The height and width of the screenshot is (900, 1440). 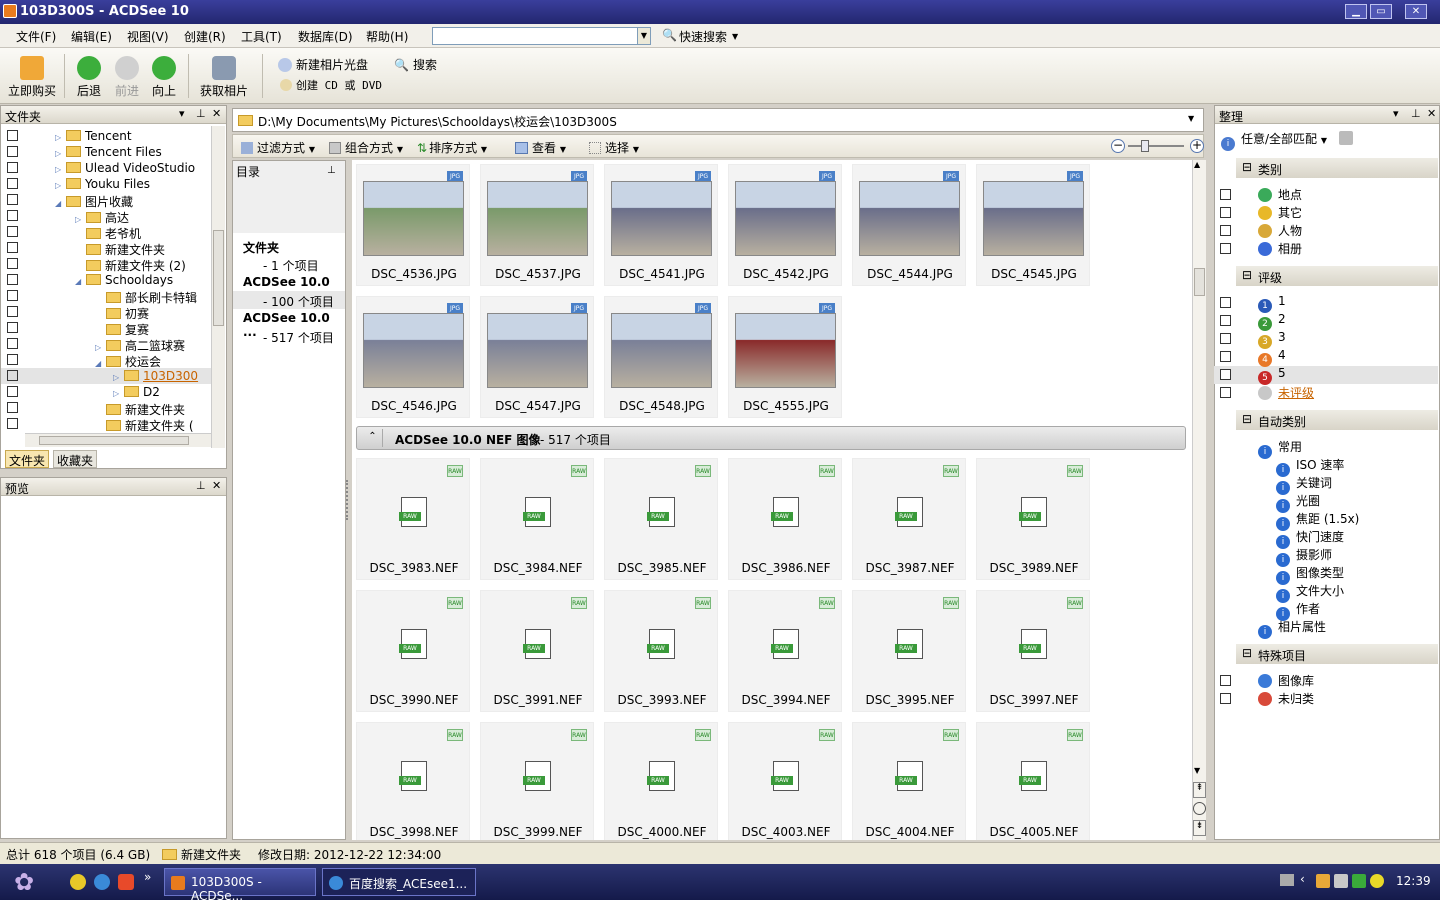 What do you see at coordinates (413, 519) in the screenshot?
I see `thumbnail-item: RAW RAW DSC_3983.NEF` at bounding box center [413, 519].